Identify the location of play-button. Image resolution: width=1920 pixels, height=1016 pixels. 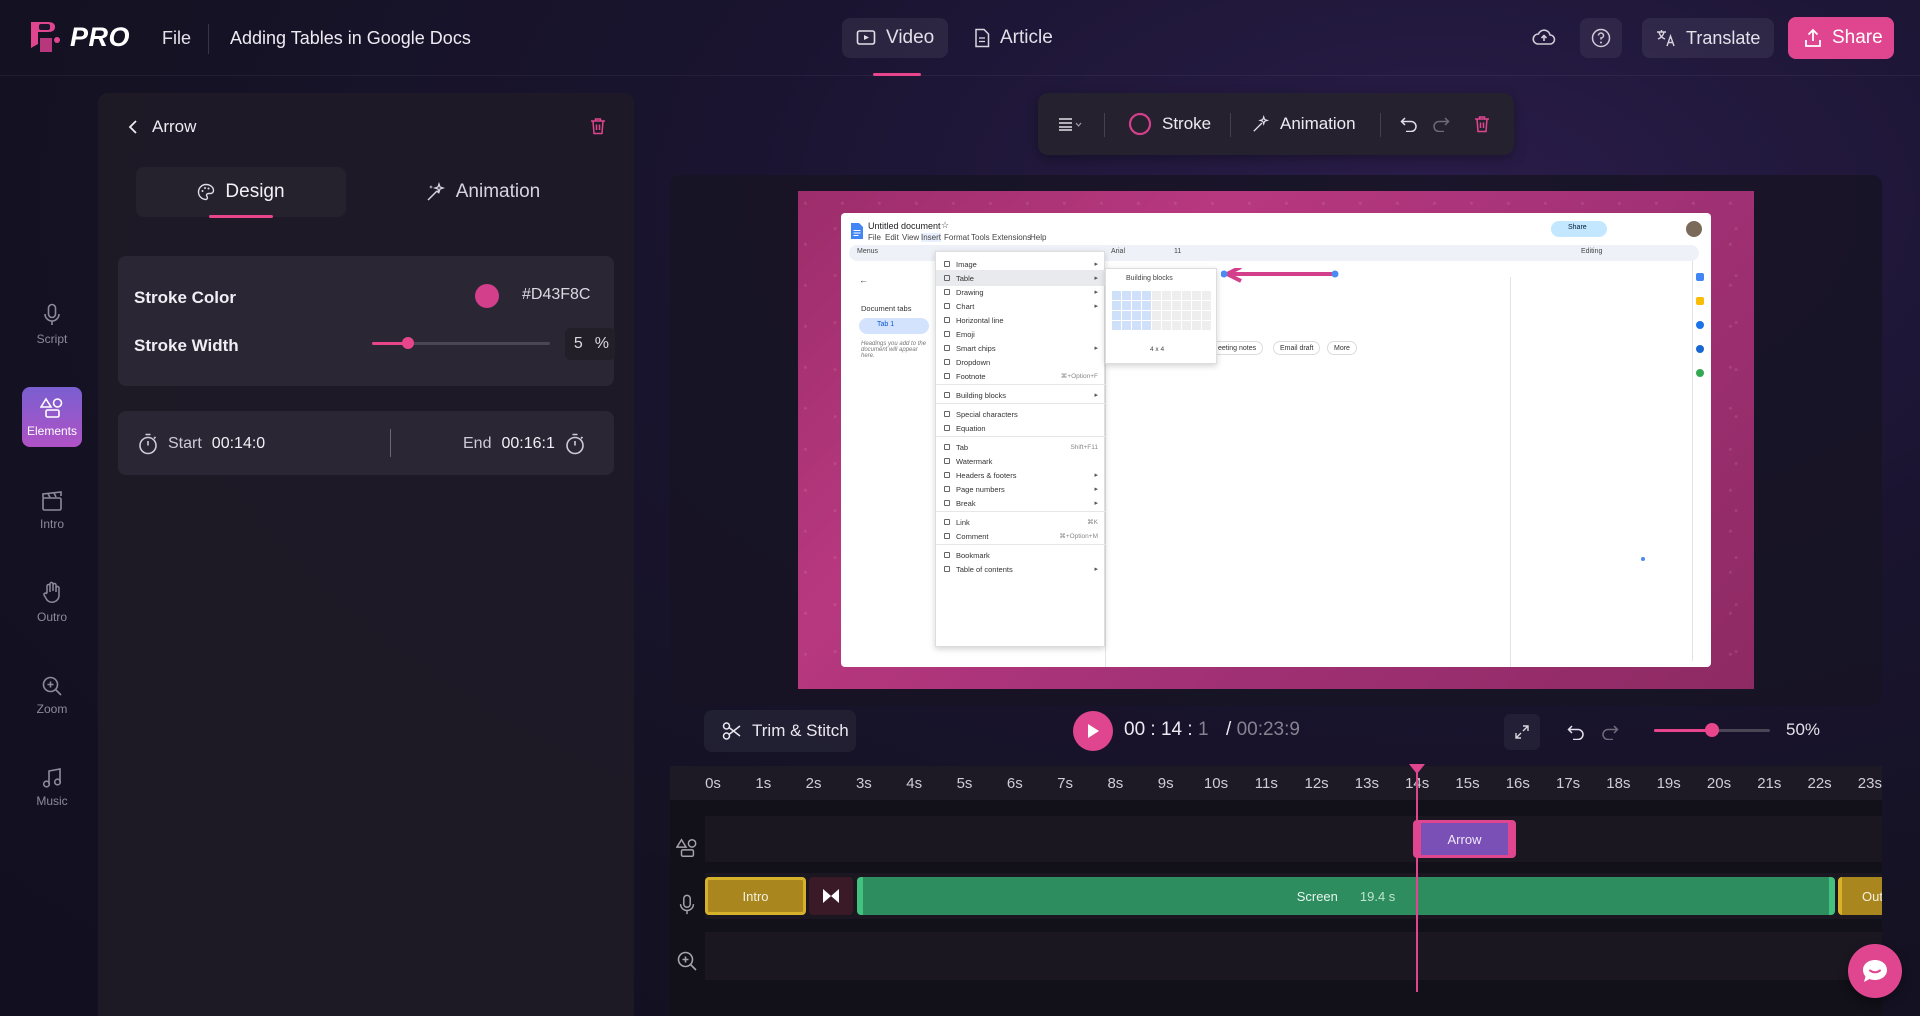
(1093, 731).